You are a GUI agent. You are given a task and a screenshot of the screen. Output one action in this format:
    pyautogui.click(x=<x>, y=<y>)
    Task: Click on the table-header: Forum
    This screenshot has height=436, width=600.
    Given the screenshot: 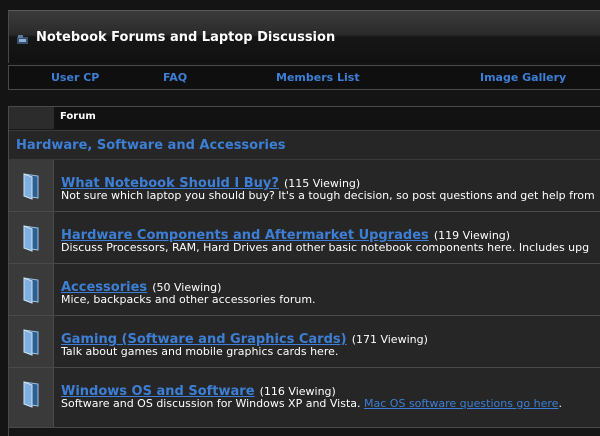 What is the action you would take?
    pyautogui.click(x=304, y=118)
    